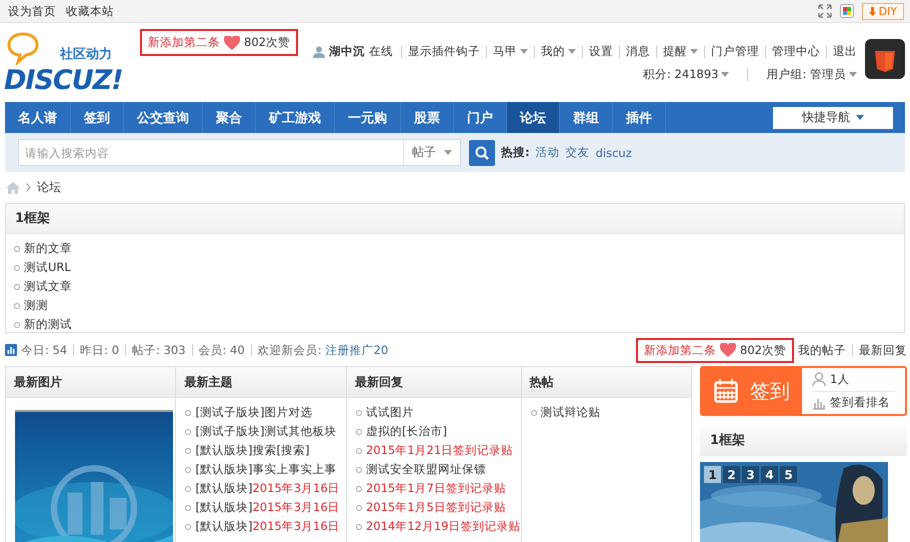 The image size is (910, 542). Describe the element at coordinates (11, 350) in the screenshot. I see `bar-chart-icon` at that location.